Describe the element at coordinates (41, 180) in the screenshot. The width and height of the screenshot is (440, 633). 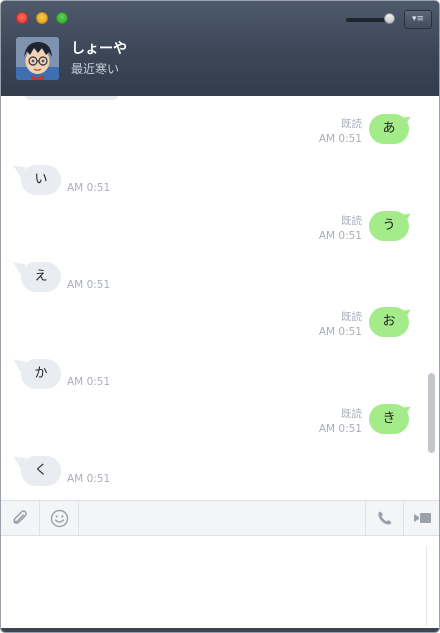
I see `incoming-message-bubble: い` at that location.